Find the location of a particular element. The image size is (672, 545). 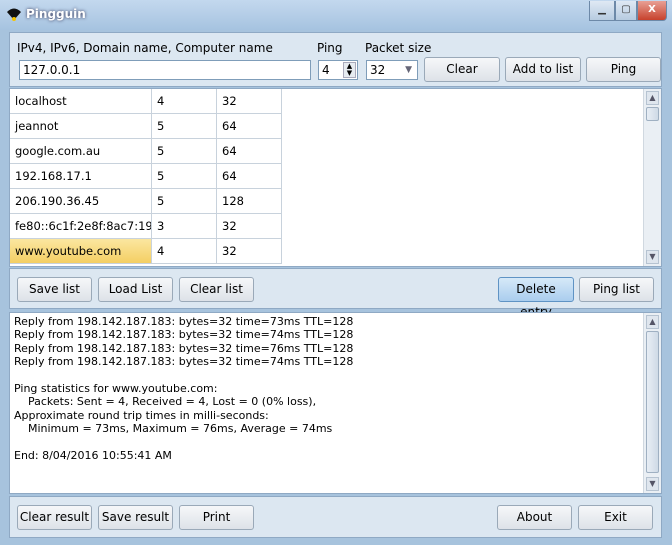

host-cell: 206.190.36.45 is located at coordinates (81, 201).